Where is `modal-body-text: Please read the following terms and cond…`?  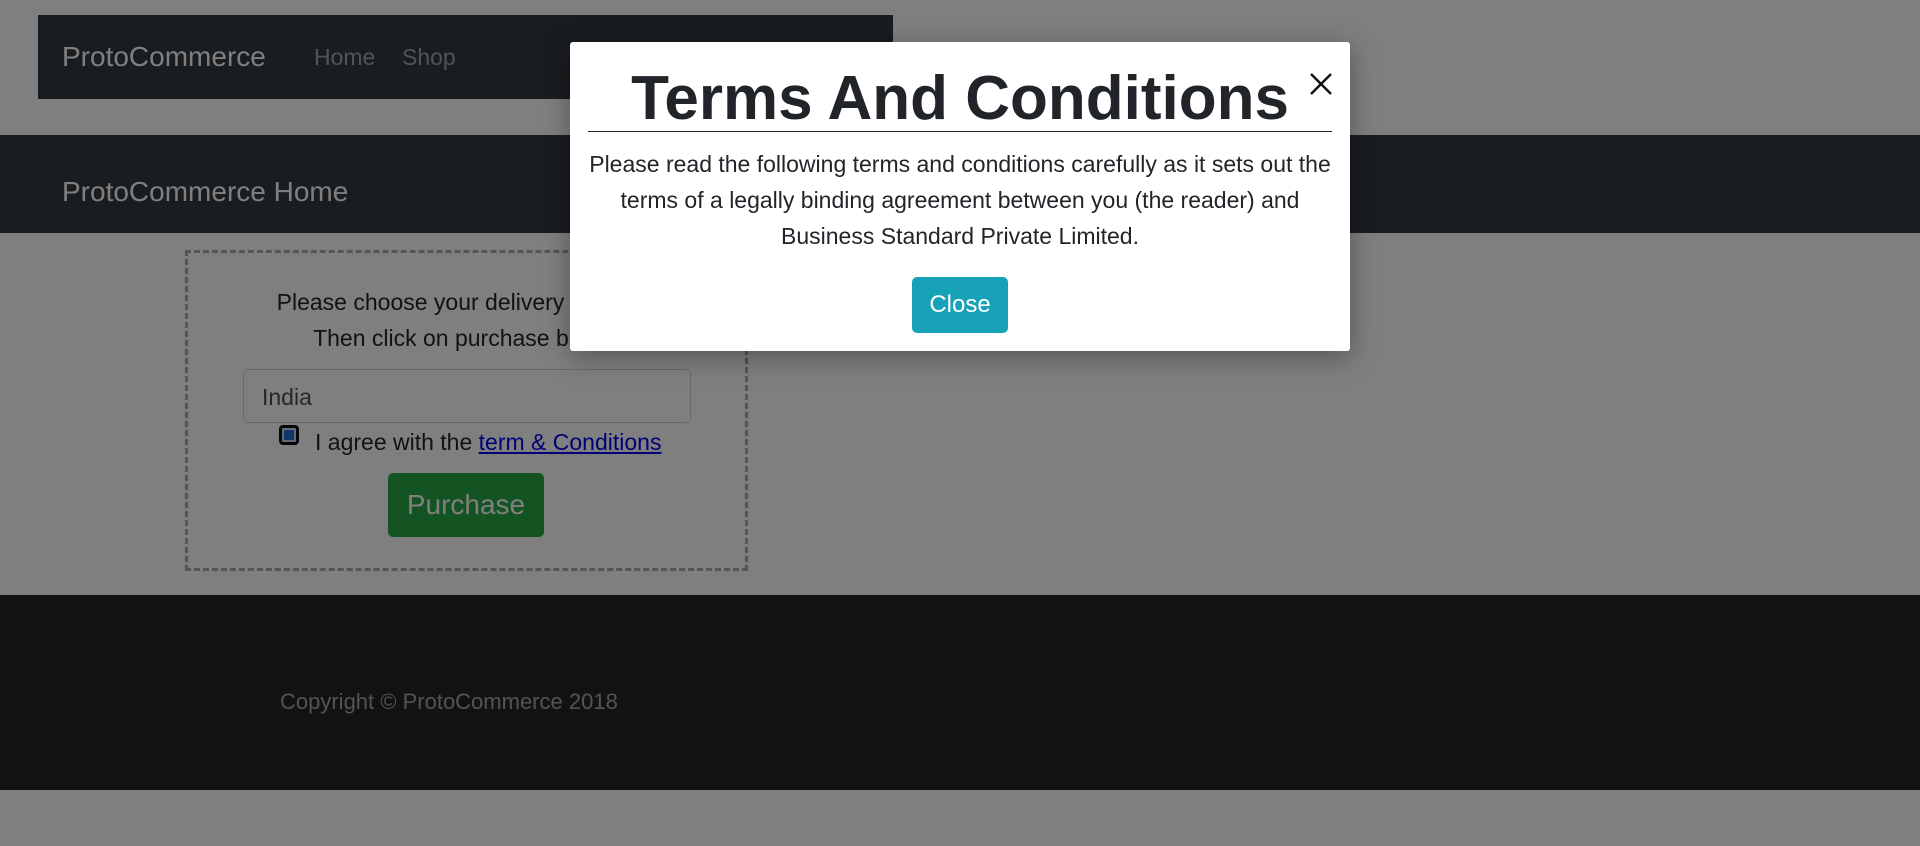
modal-body-text: Please read the following terms and cond… is located at coordinates (960, 200).